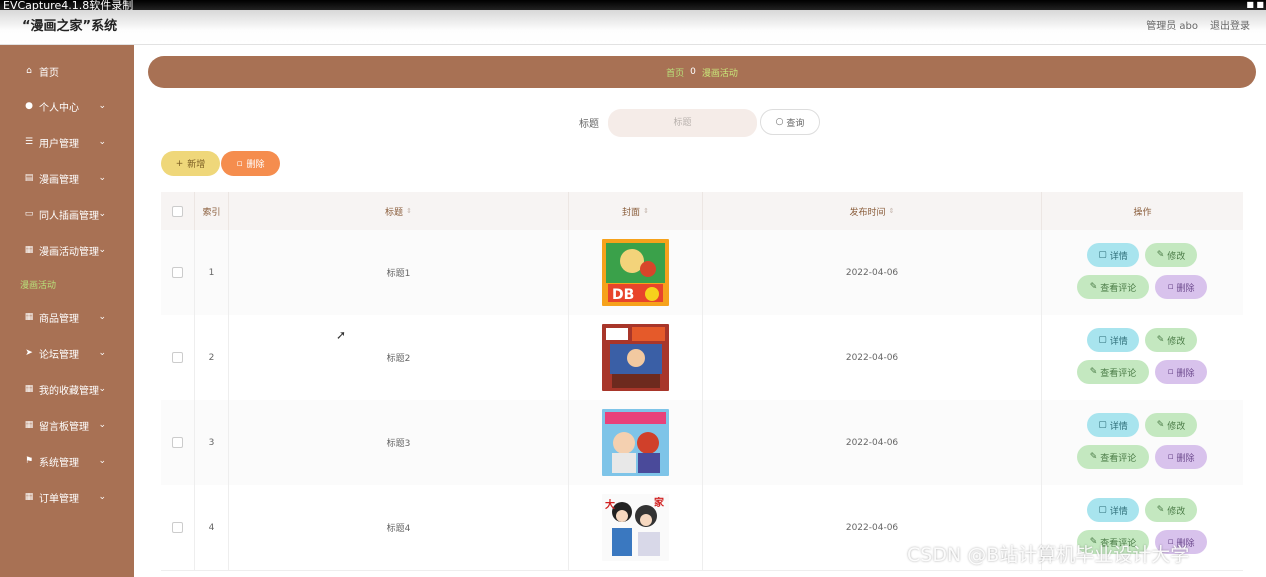 The height and width of the screenshot is (577, 1266). I want to click on flag-icon: ⚑, so click(29, 461).